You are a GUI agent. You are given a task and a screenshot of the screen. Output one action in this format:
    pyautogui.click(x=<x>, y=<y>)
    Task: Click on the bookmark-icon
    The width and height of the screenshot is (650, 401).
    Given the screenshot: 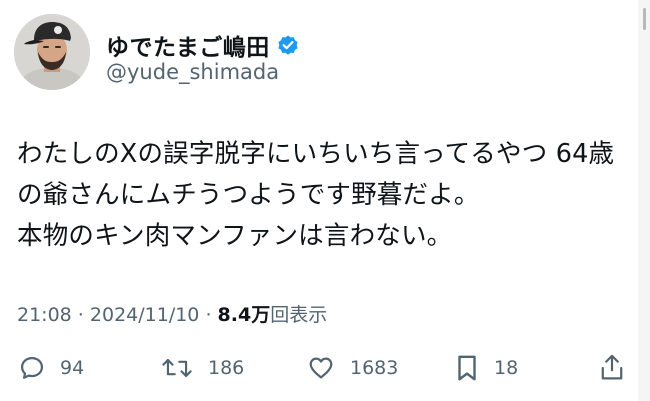 What is the action you would take?
    pyautogui.click(x=467, y=368)
    